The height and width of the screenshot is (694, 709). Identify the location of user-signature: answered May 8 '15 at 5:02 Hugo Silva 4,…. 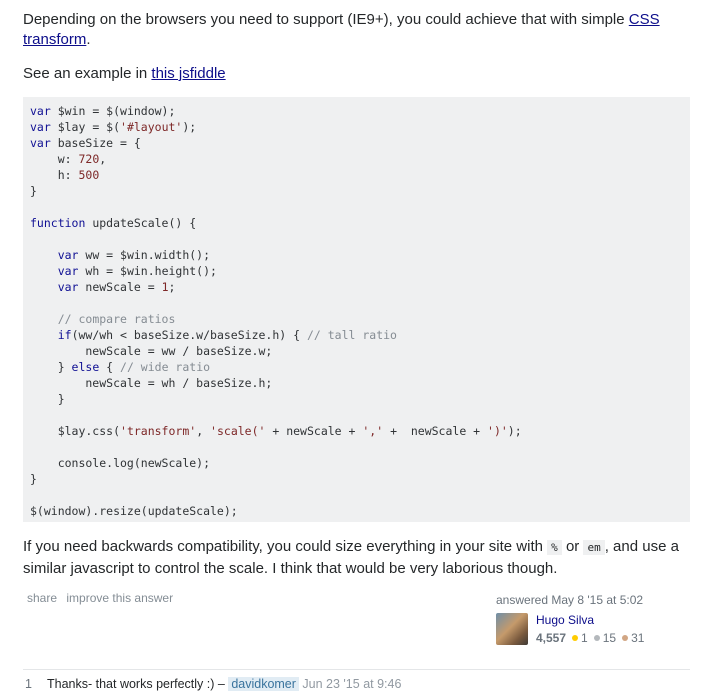
(591, 619).